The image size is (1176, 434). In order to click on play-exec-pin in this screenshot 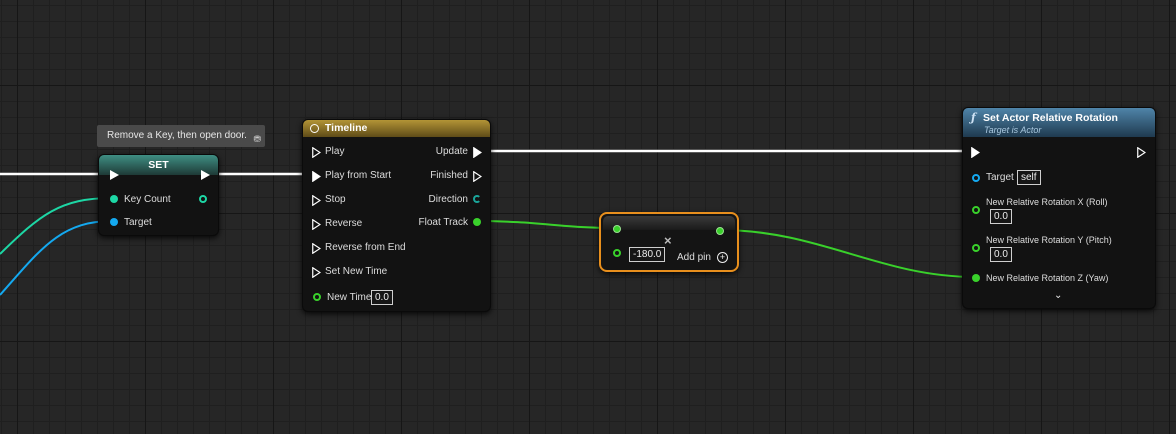, I will do `click(316, 152)`.